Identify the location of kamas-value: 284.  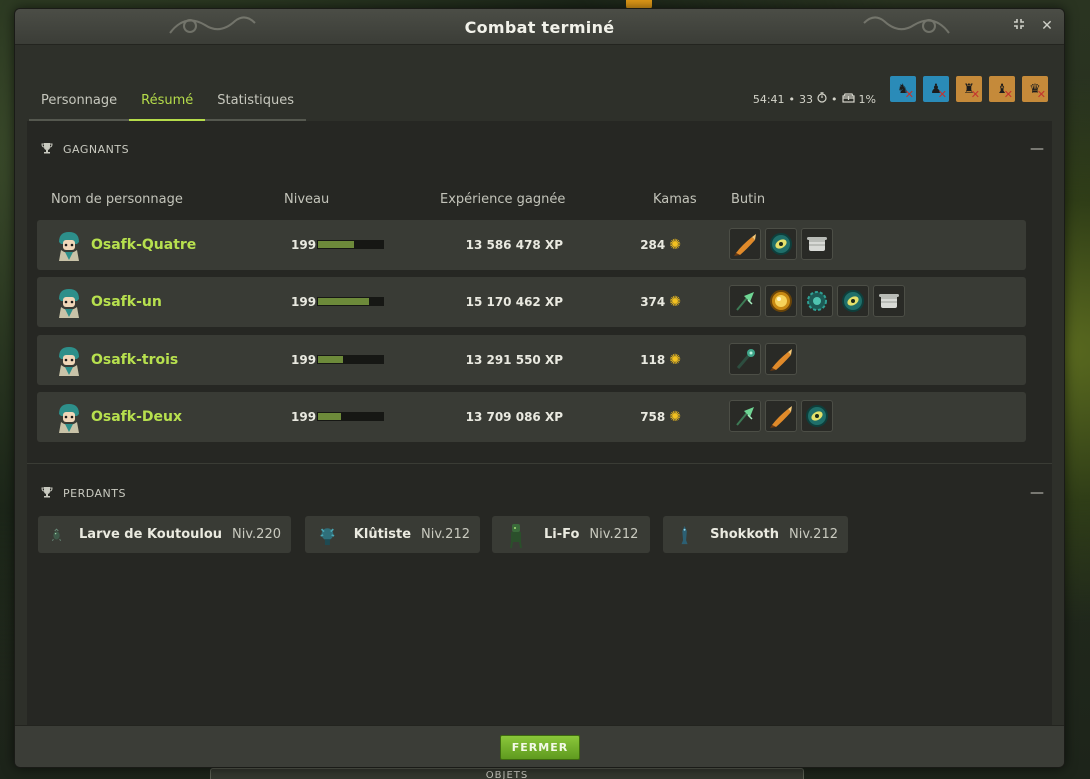
(653, 245).